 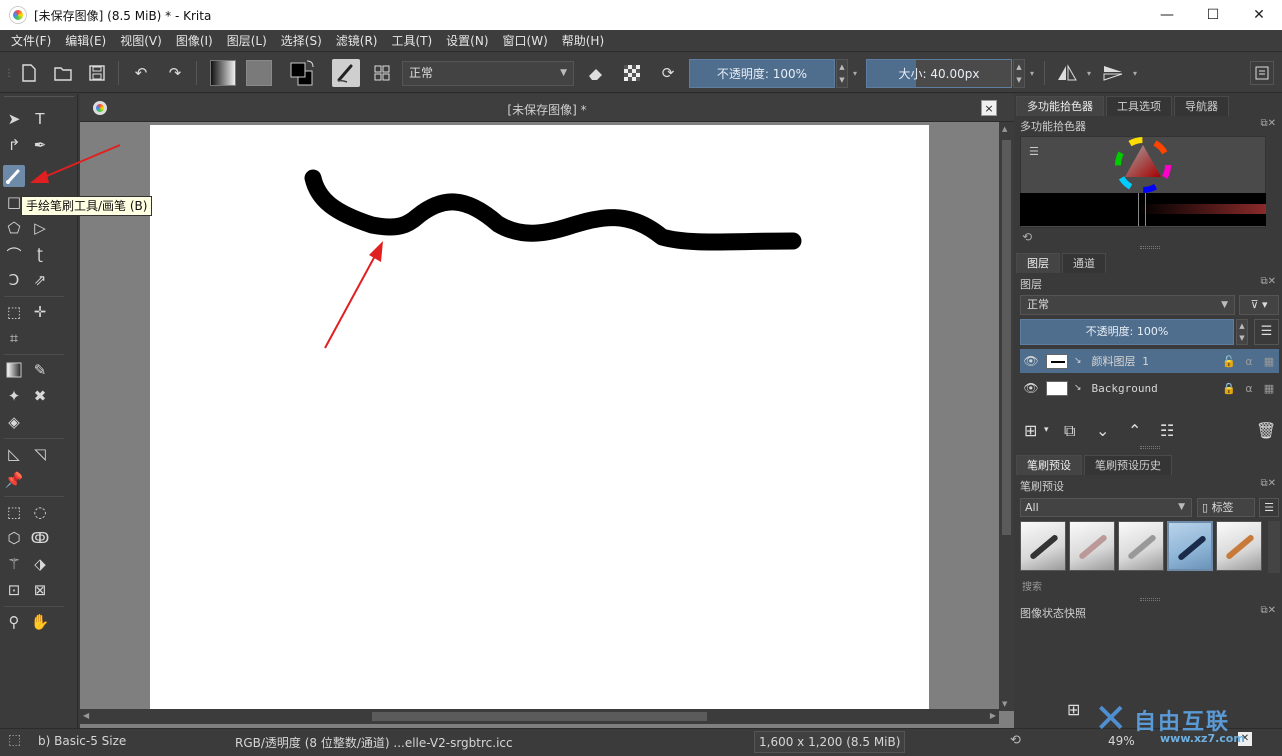 I want to click on snapshot-list, so click(x=1143, y=657).